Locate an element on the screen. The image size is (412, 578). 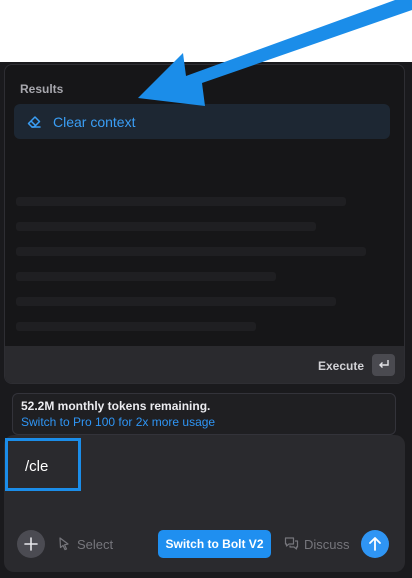
enter-key-icon is located at coordinates (383, 365).